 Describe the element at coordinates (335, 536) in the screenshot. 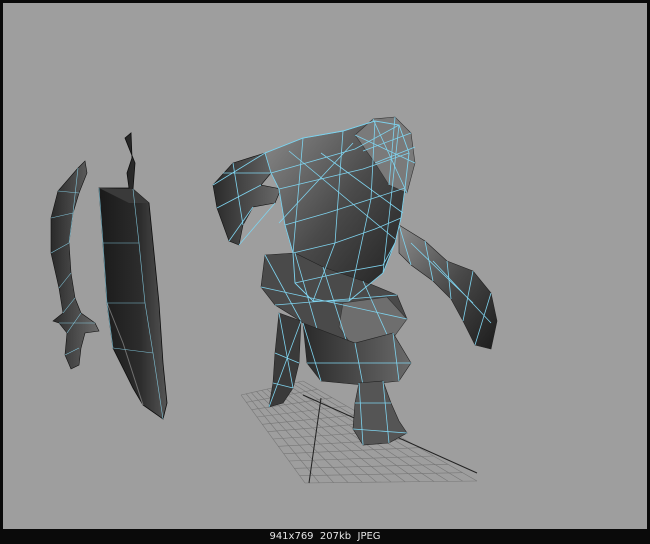

I see `image-size: 207kb` at that location.